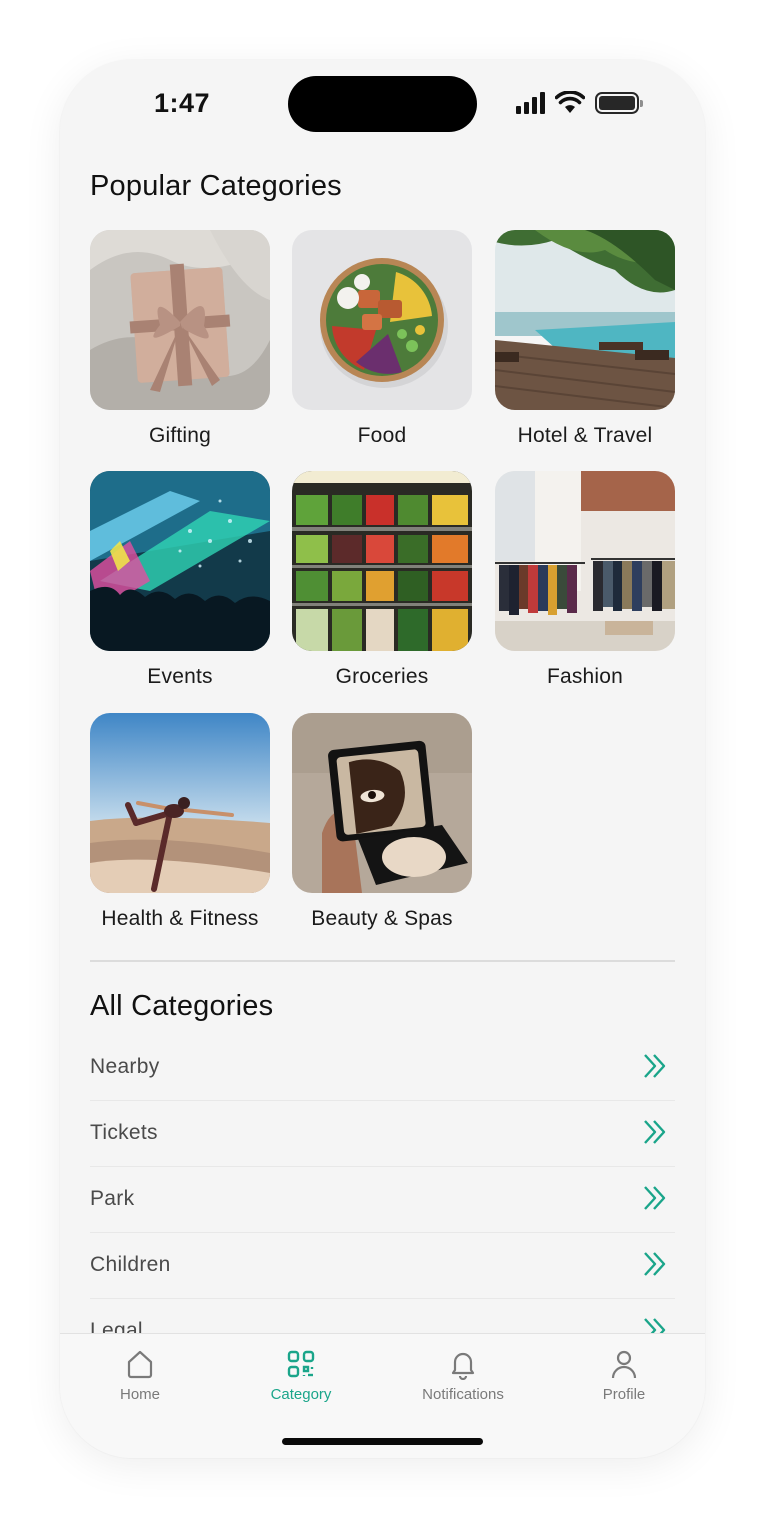 The width and height of the screenshot is (765, 1518). I want to click on cellular-signal-icon, so click(530, 103).